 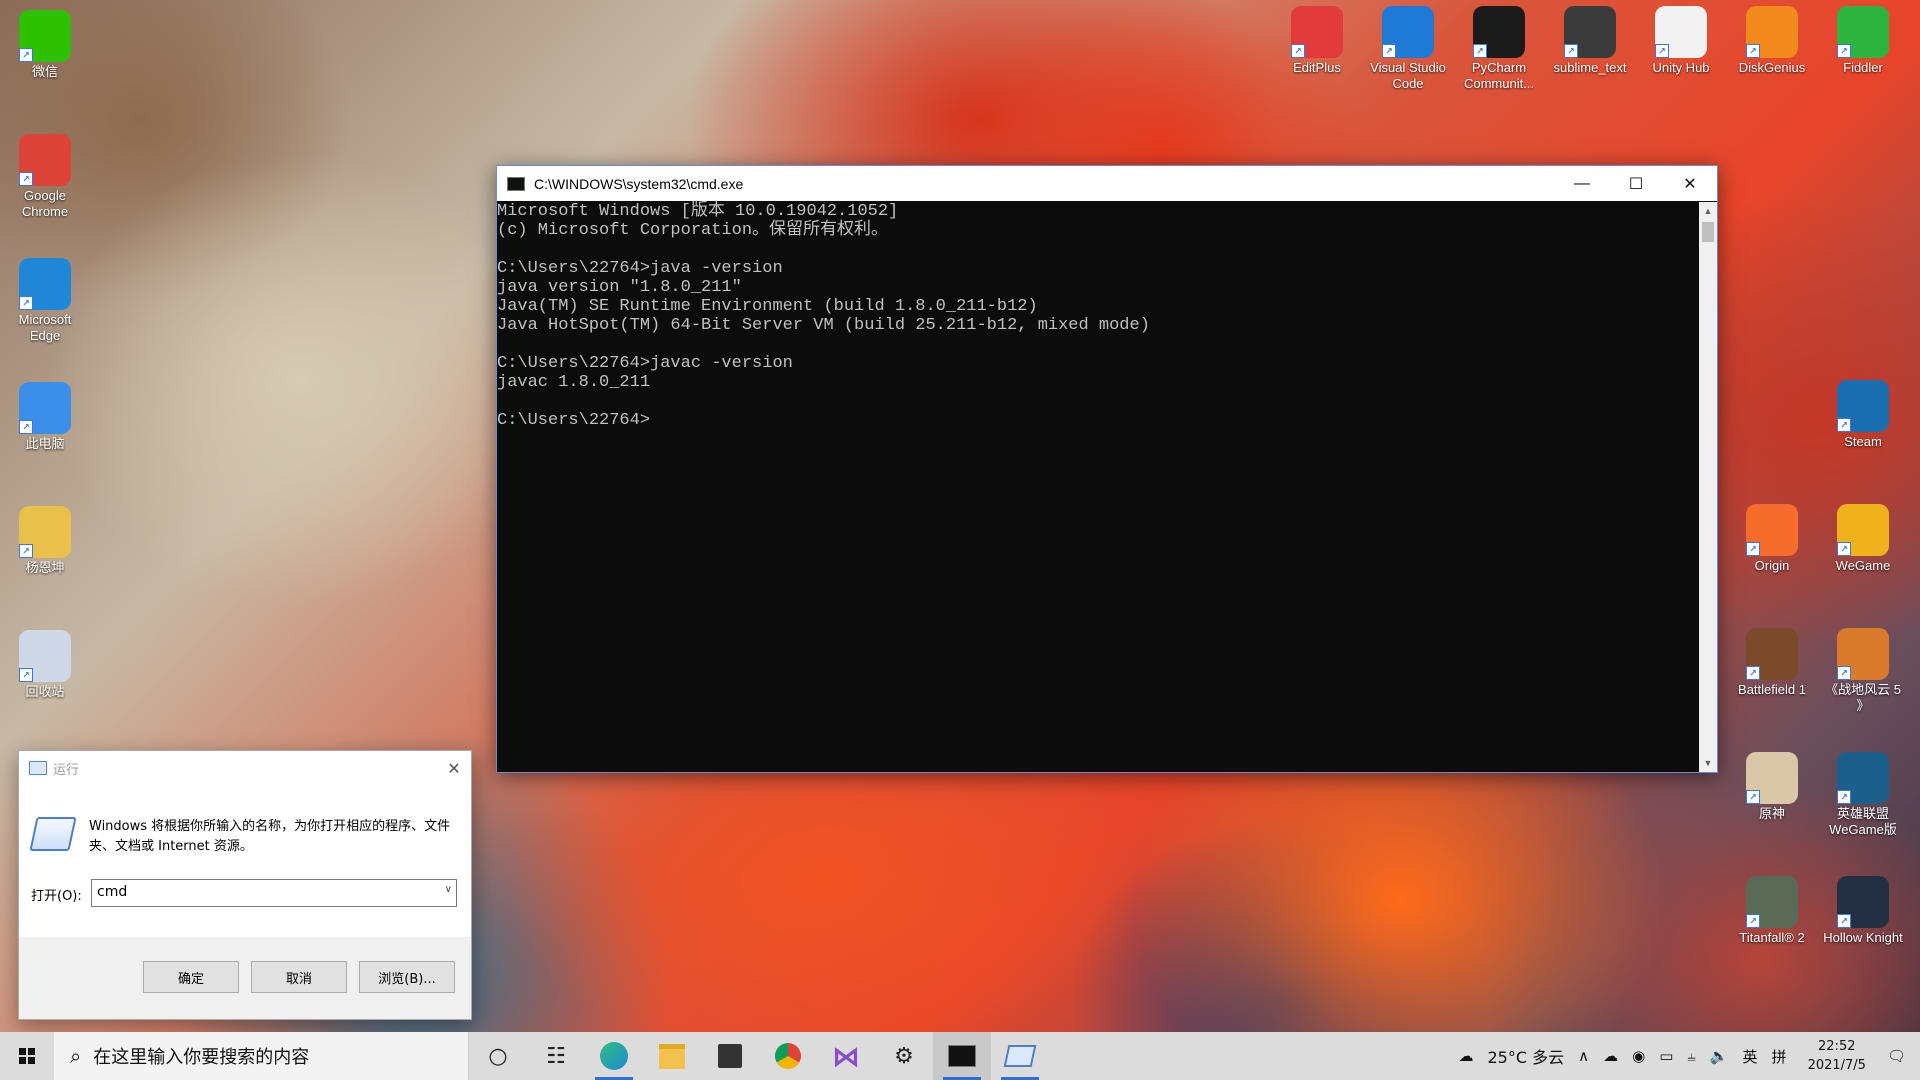 What do you see at coordinates (45, 541) in the screenshot?
I see `desktop-shortcut: ↗ 杨恩坤` at bounding box center [45, 541].